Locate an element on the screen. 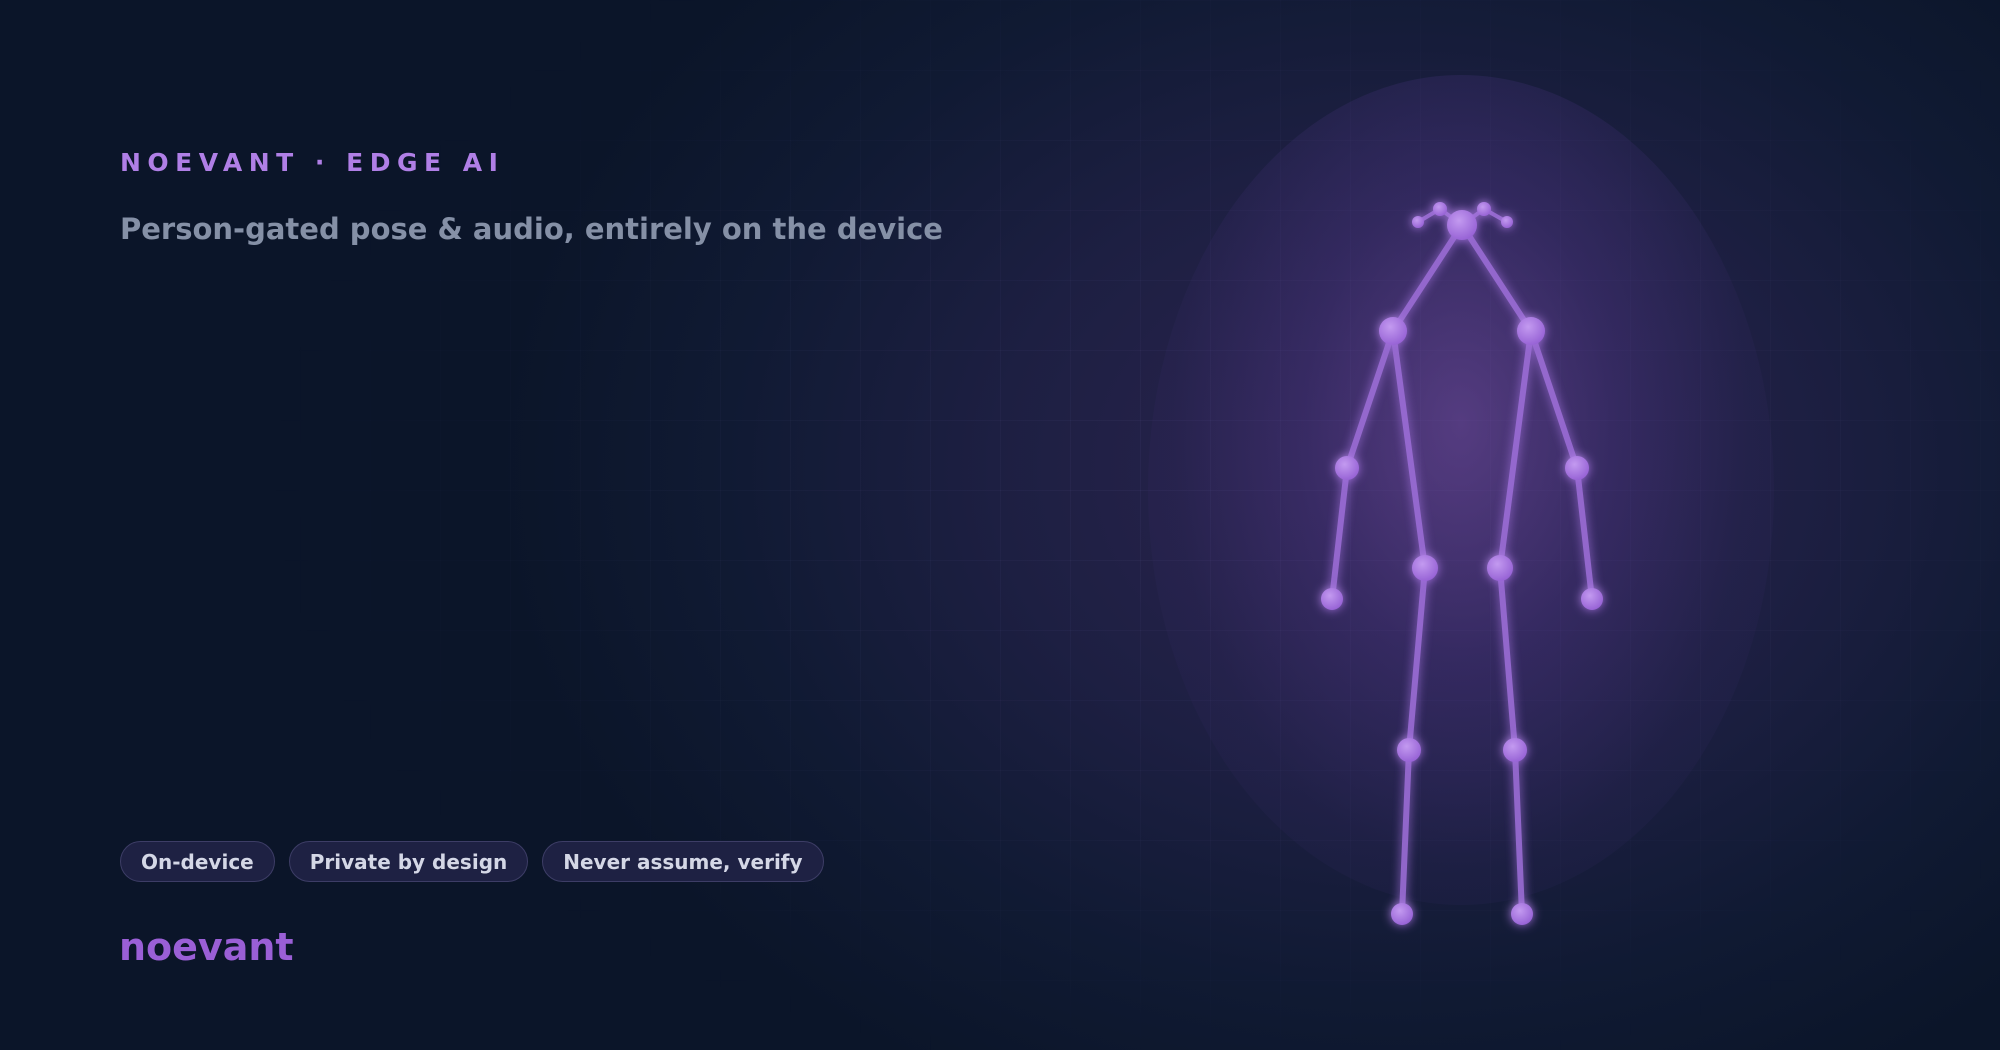 The width and height of the screenshot is (2000, 1050). joint-right-knee is located at coordinates (1515, 750).